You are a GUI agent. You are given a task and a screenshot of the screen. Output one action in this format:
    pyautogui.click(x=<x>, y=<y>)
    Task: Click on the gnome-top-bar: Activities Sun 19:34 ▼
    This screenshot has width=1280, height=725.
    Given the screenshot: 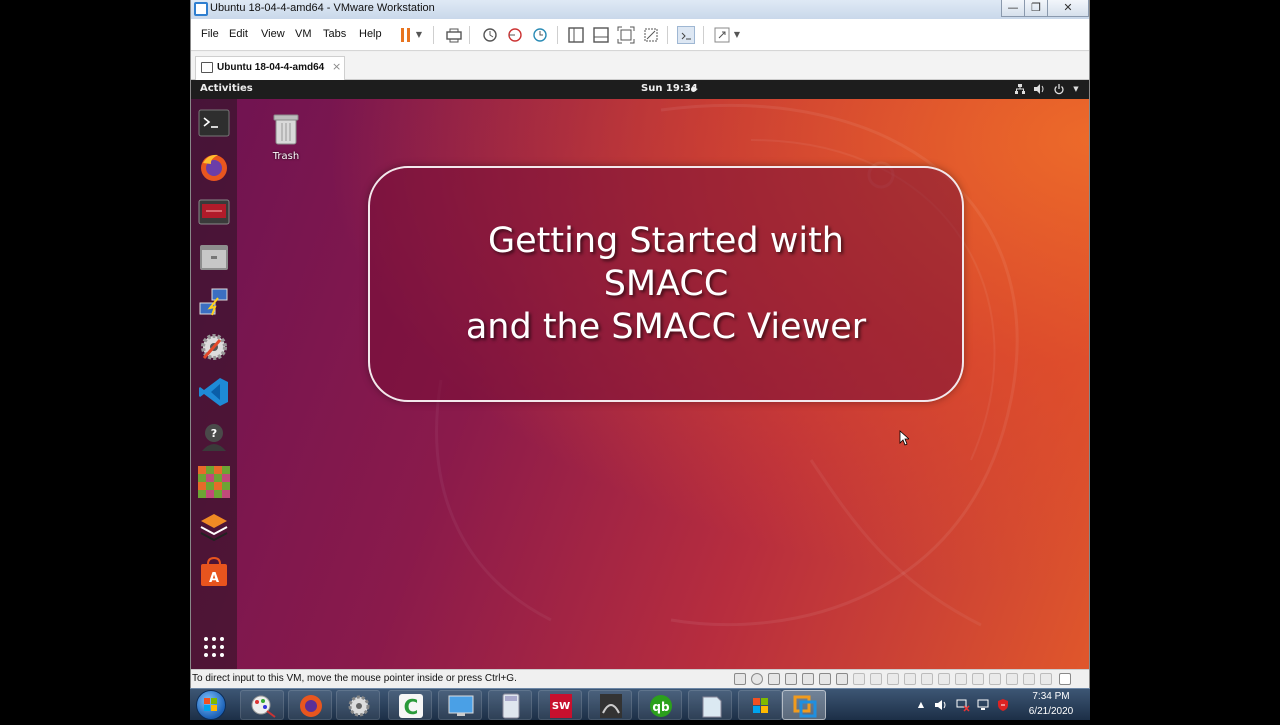 What is the action you would take?
    pyautogui.click(x=640, y=89)
    